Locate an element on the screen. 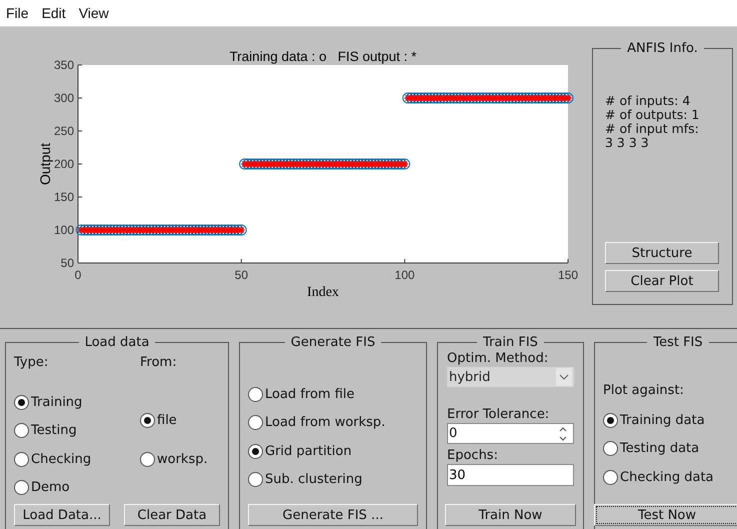 This screenshot has height=529, width=737. radio-label: Load from worksp. is located at coordinates (325, 422).